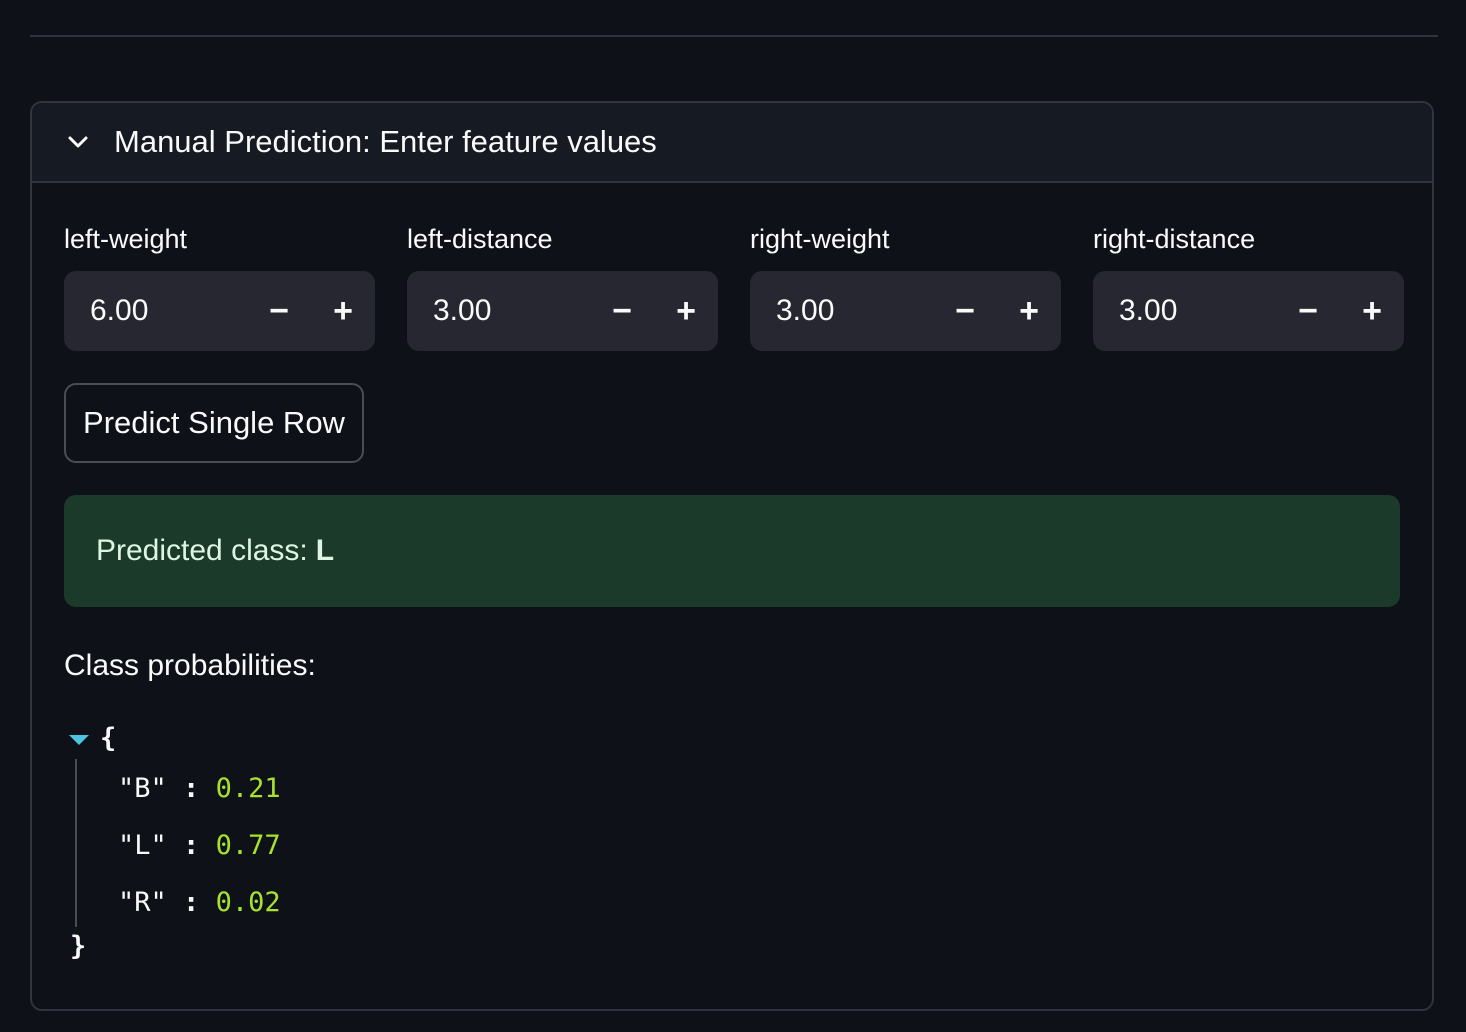 This screenshot has height=1032, width=1466. What do you see at coordinates (79, 738) in the screenshot?
I see `caret-down-icon` at bounding box center [79, 738].